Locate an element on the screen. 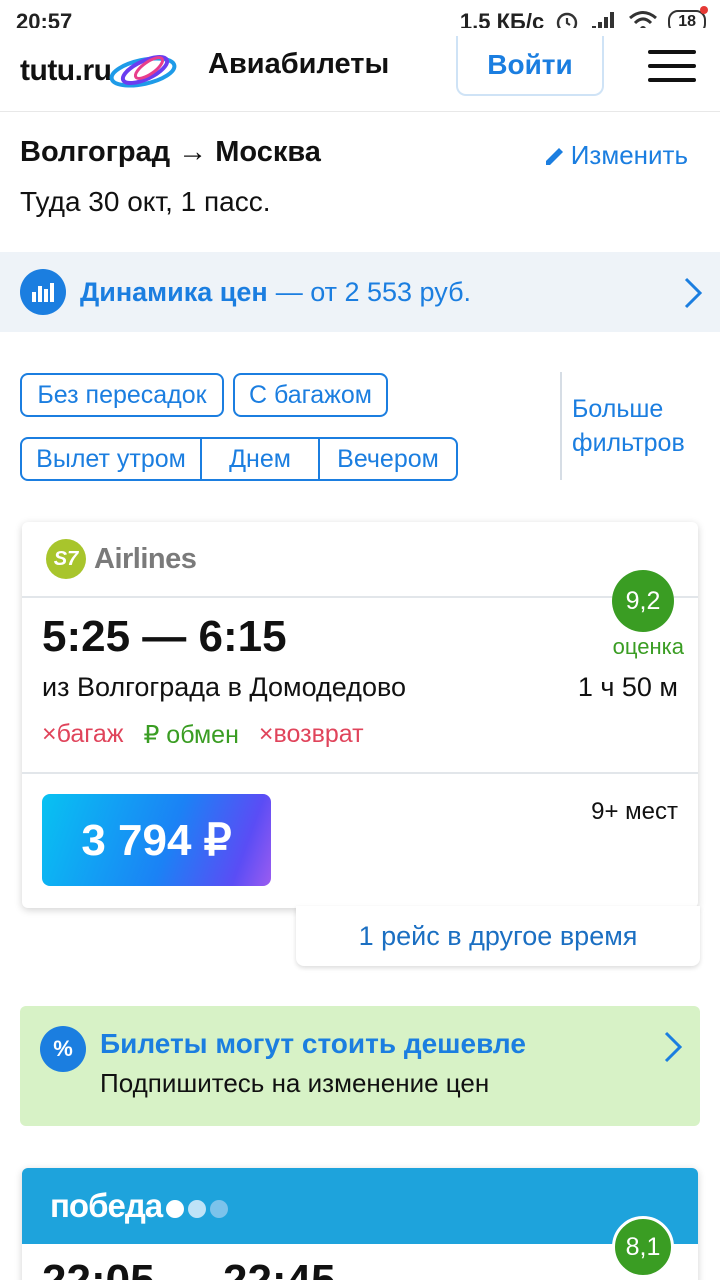 The height and width of the screenshot is (1280, 720). app-header: tutu.ru Авиабилеты Войти is located at coordinates (360, 70).